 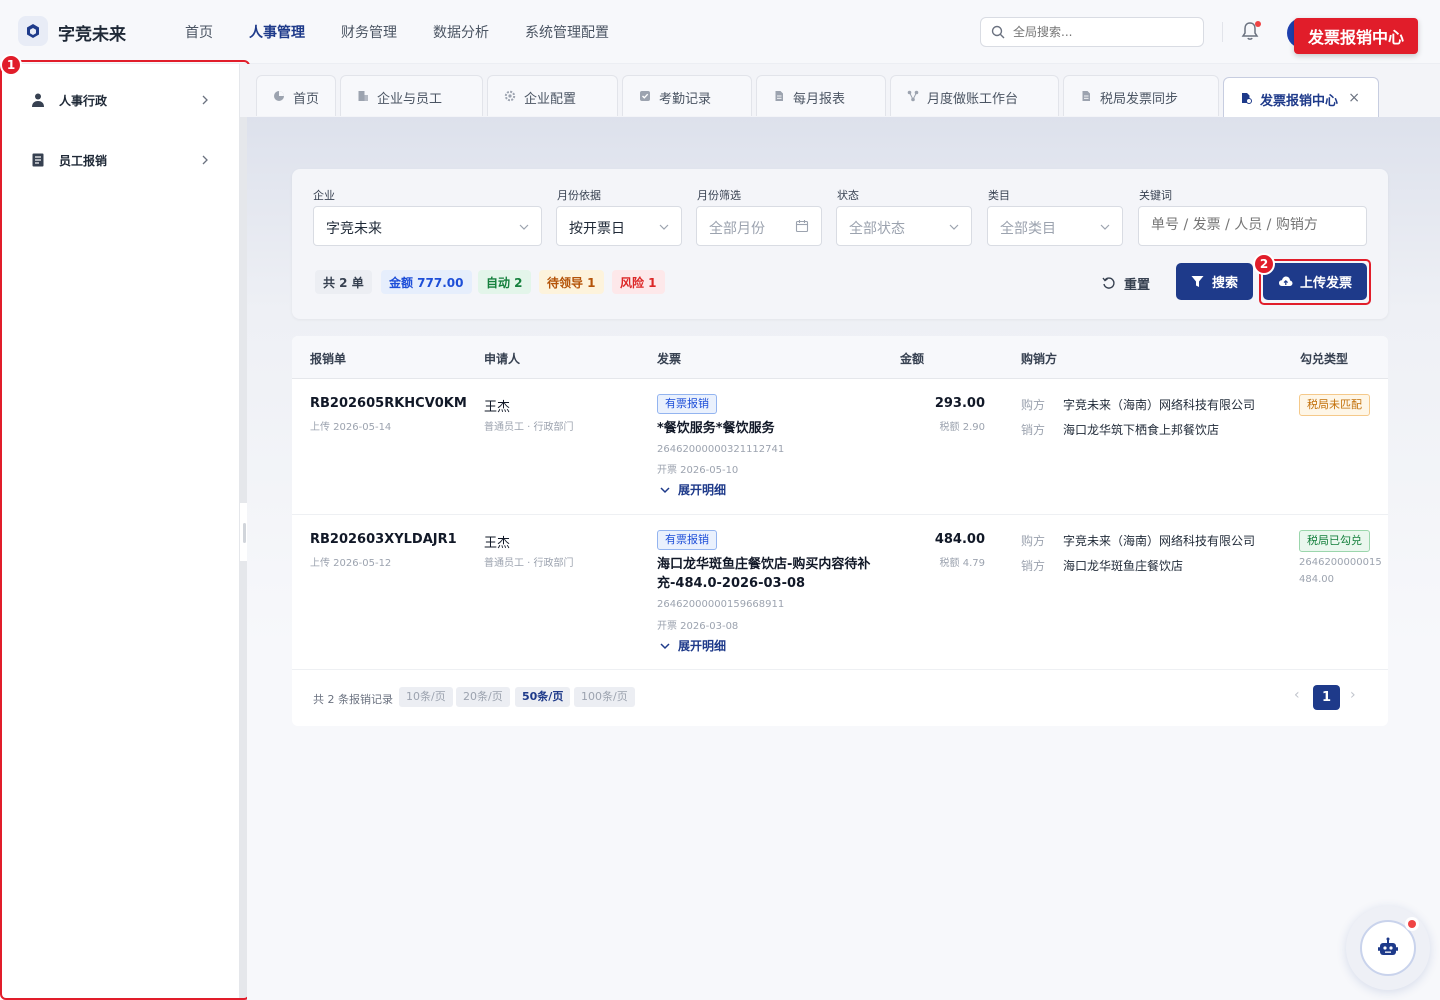 What do you see at coordinates (974, 95) in the screenshot?
I see `tab-bookkeeping-workbench: 月度做账工作台` at bounding box center [974, 95].